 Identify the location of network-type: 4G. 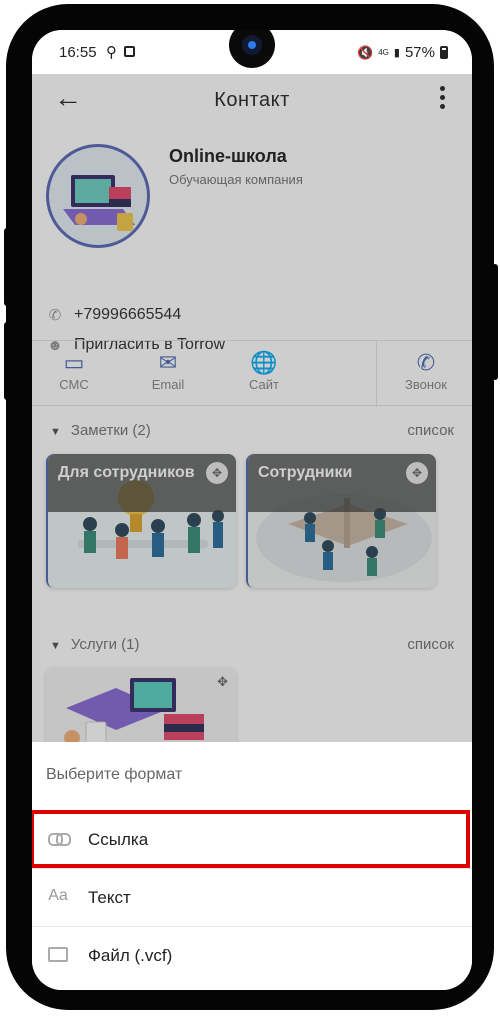
(383, 52).